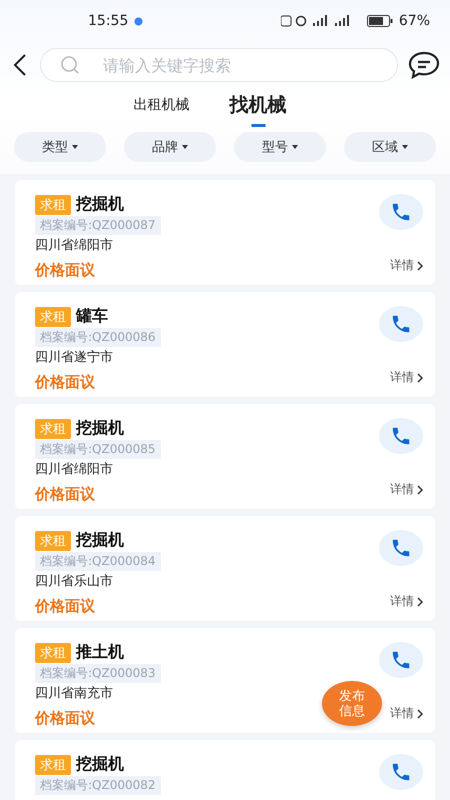  What do you see at coordinates (98, 225) in the screenshot?
I see `file-number: 档案编号:QZ000087` at bounding box center [98, 225].